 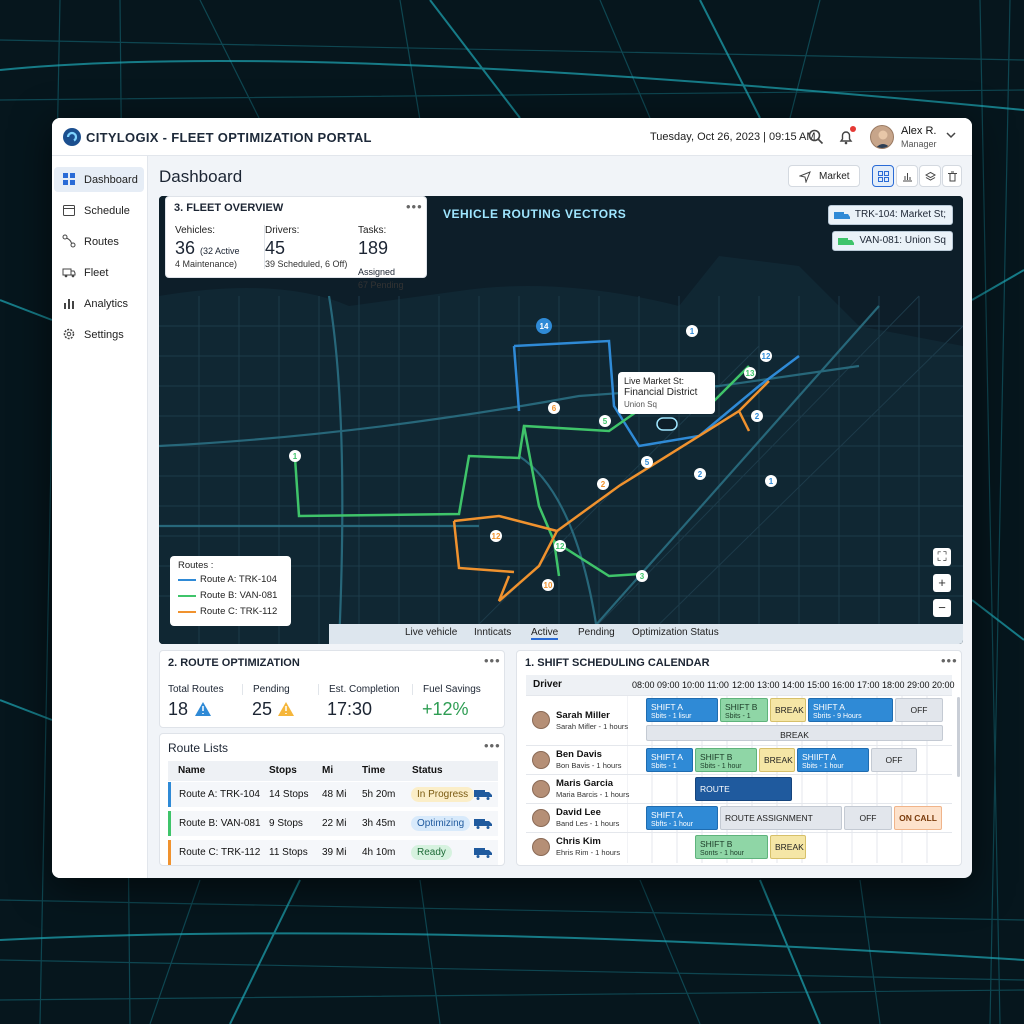 I want to click on app-title: CITYLOGIX - FLEET OPTIMIZATION PORTAL, so click(x=229, y=137).